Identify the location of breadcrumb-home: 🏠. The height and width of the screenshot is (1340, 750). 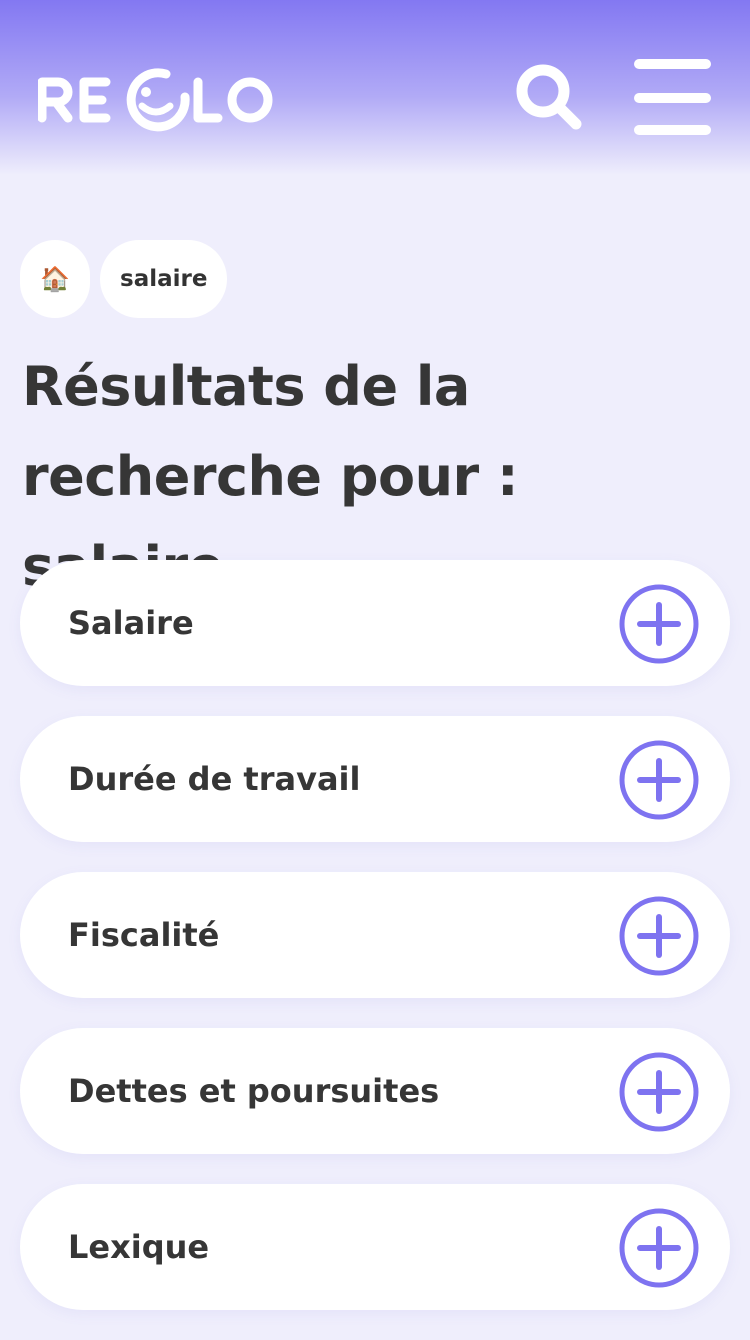
(55, 279).